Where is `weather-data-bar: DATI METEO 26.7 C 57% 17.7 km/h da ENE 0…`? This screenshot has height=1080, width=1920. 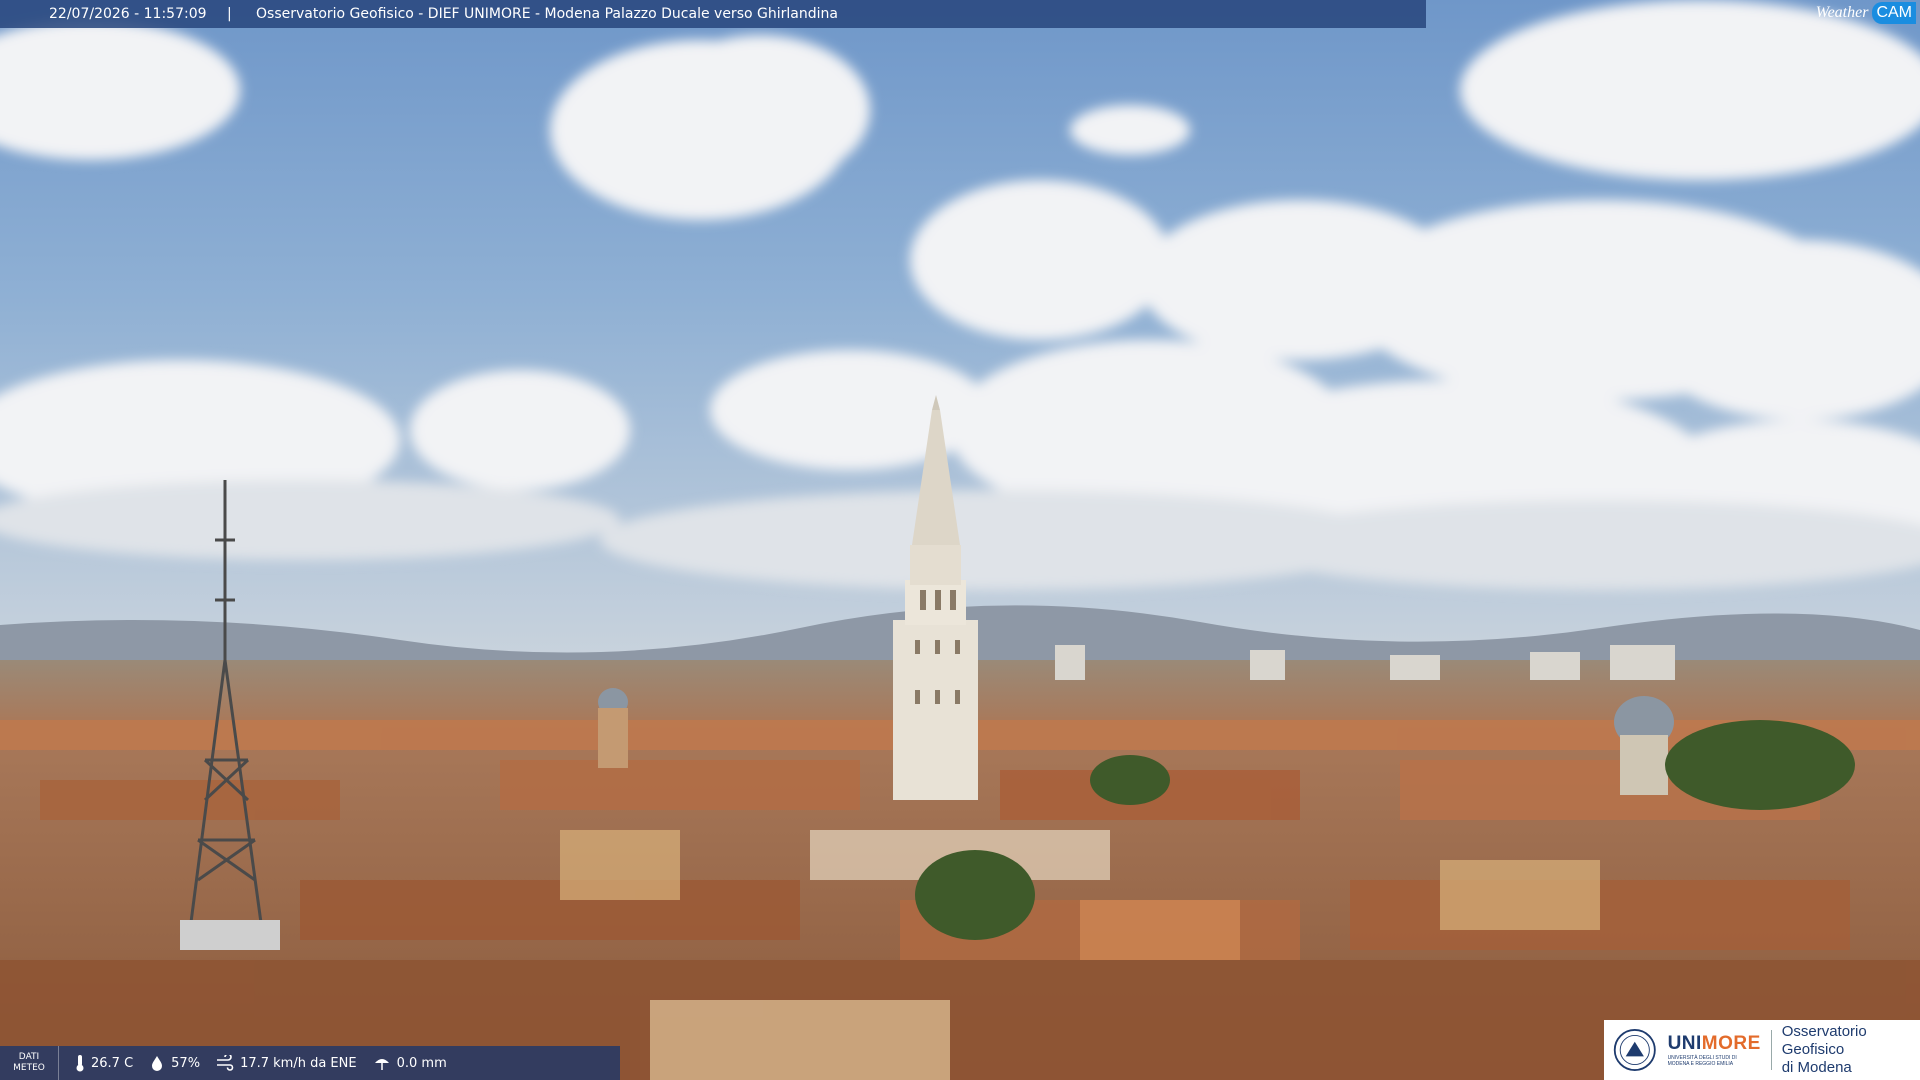 weather-data-bar: DATI METEO 26.7 C 57% 17.7 km/h da ENE 0… is located at coordinates (310, 1063).